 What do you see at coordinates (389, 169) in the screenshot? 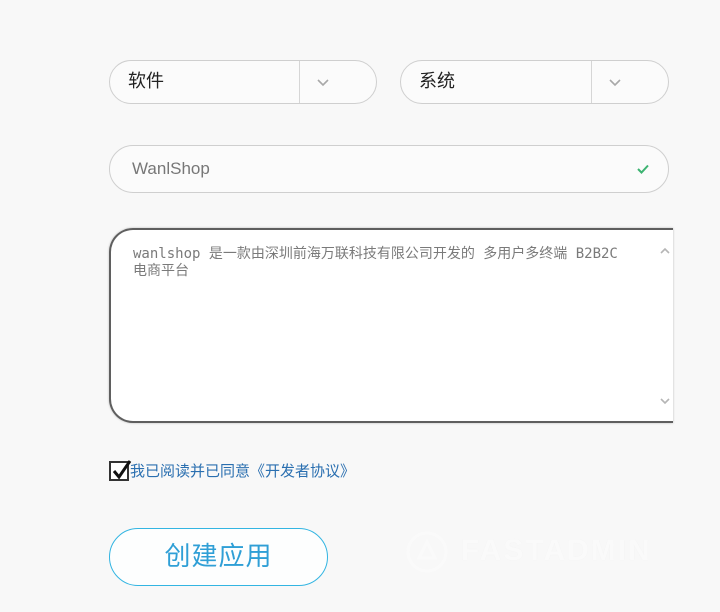
I see `app-name-input: WanlShop` at bounding box center [389, 169].